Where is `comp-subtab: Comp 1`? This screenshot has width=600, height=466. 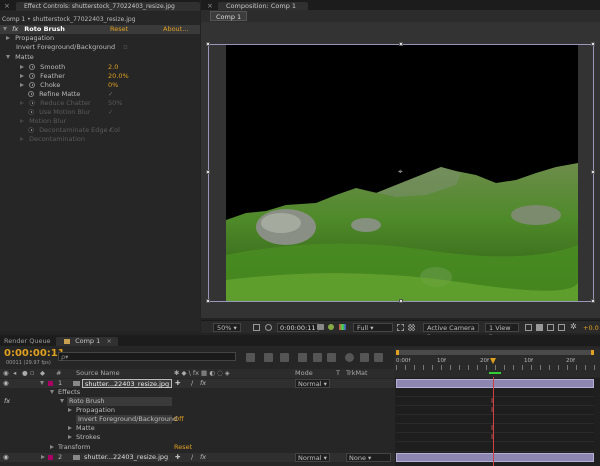 comp-subtab: Comp 1 is located at coordinates (229, 16).